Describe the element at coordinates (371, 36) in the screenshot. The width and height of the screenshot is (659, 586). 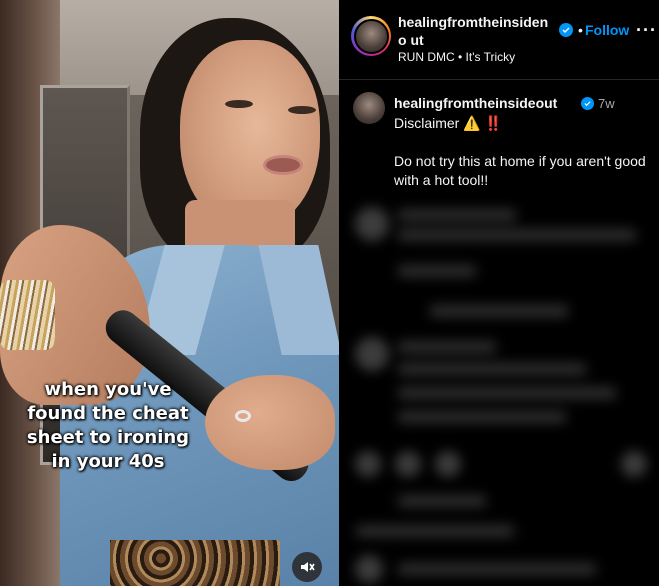
I see `author-avatar` at that location.